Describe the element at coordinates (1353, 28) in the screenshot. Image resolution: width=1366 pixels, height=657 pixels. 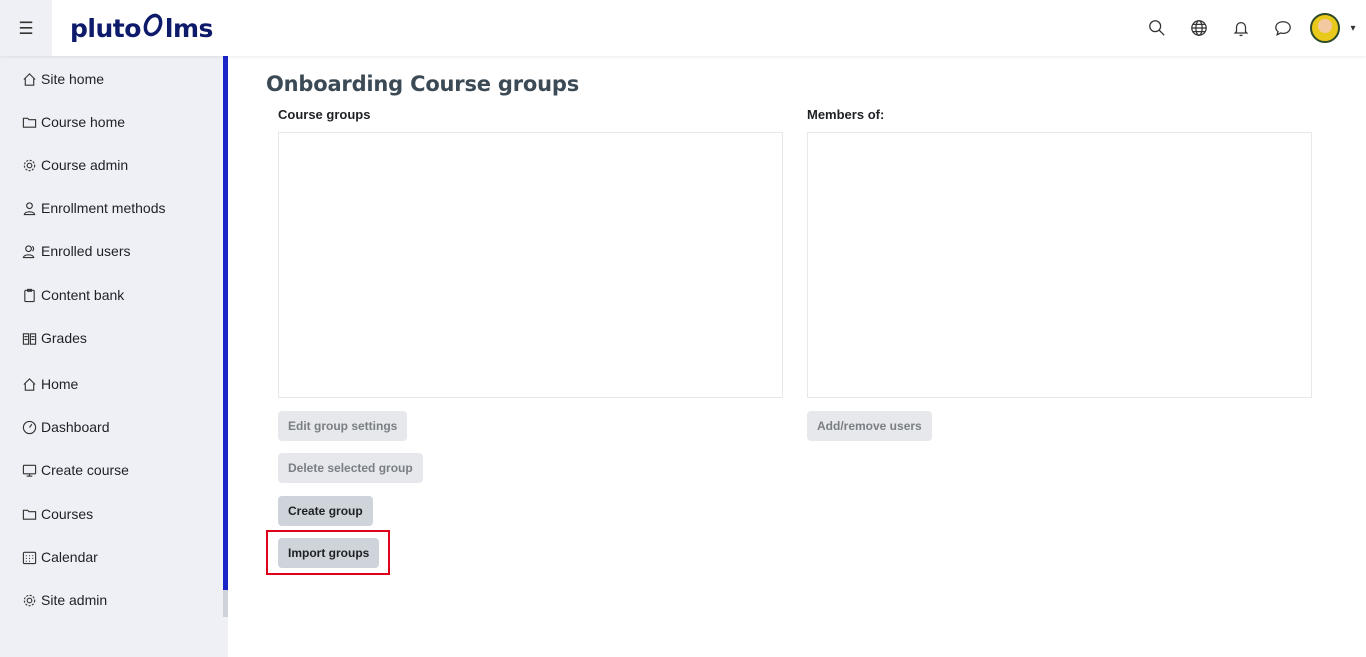
I see `user-menu-caret: ▾` at that location.